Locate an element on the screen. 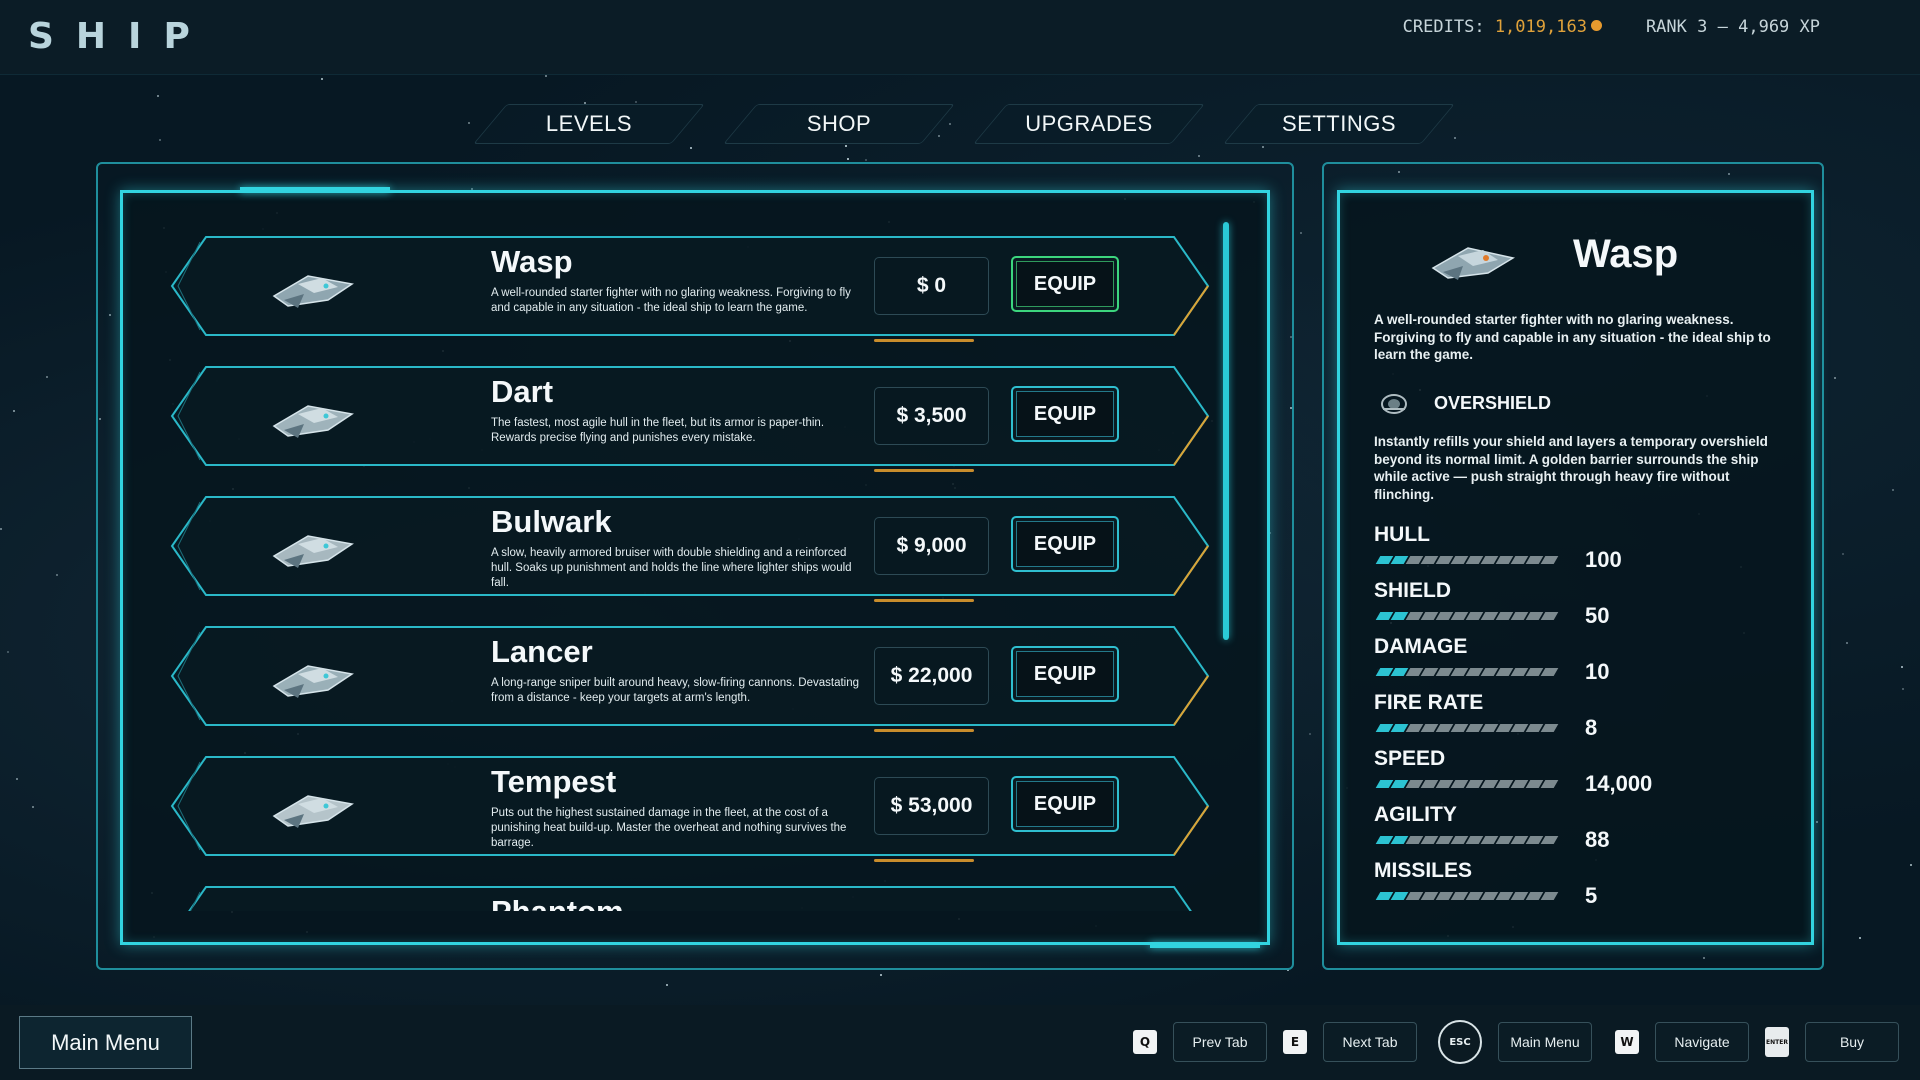 The image size is (1920, 1080). tab-upgrades: UPGRADES is located at coordinates (1089, 124).